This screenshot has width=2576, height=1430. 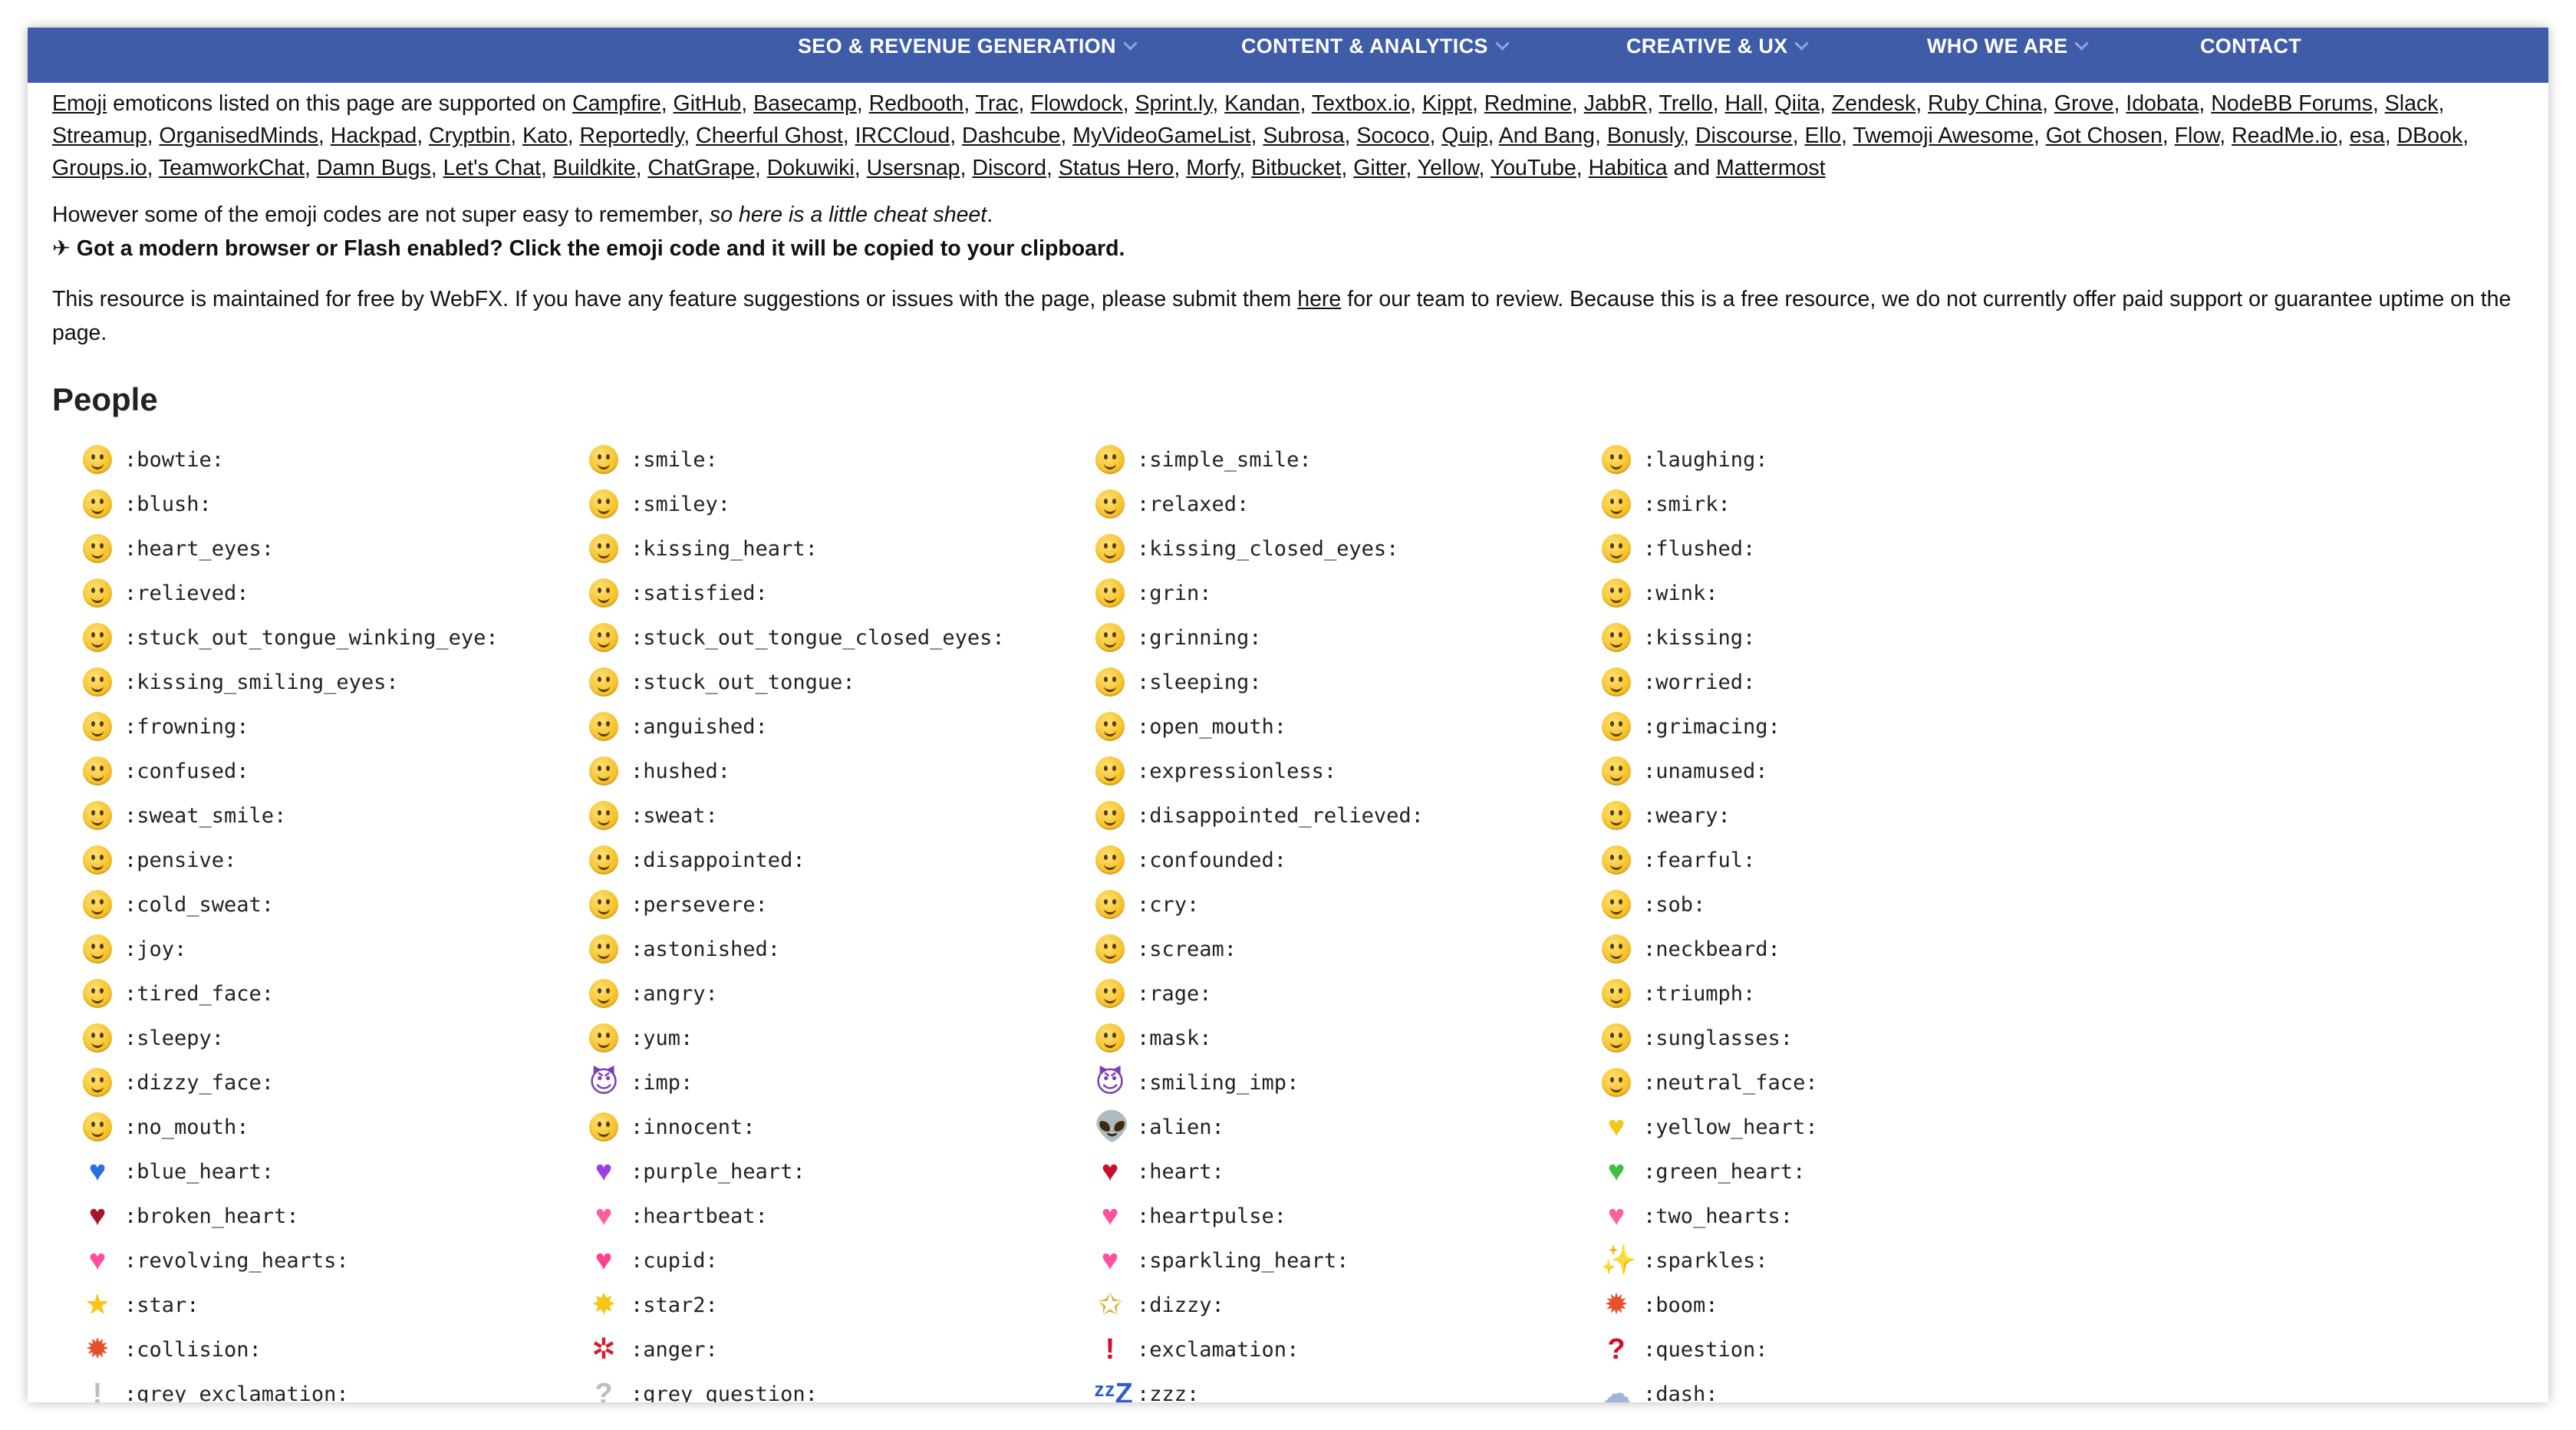 I want to click on emoji-item: :grimacing:, so click(x=1853, y=727).